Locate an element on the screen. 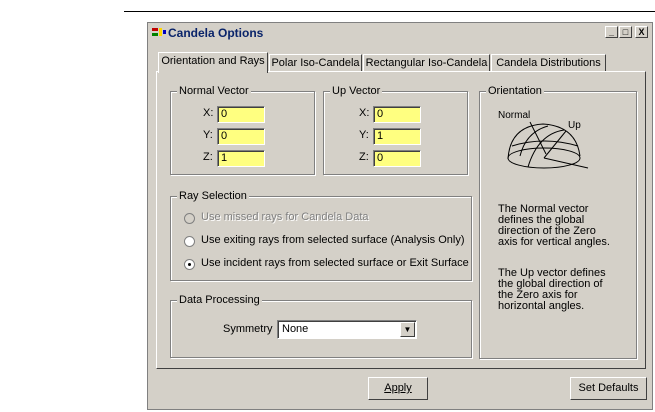 The height and width of the screenshot is (412, 655). maximize-button: □ is located at coordinates (625, 32).